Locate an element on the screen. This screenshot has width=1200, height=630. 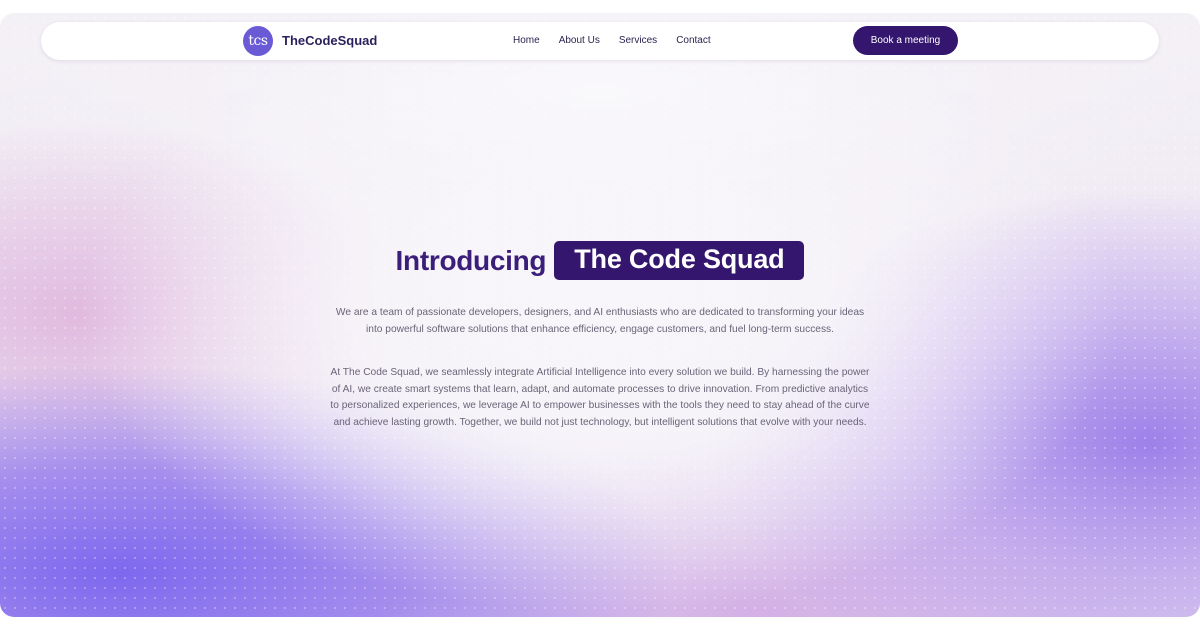
nav-link-contact: Contact is located at coordinates (693, 40).